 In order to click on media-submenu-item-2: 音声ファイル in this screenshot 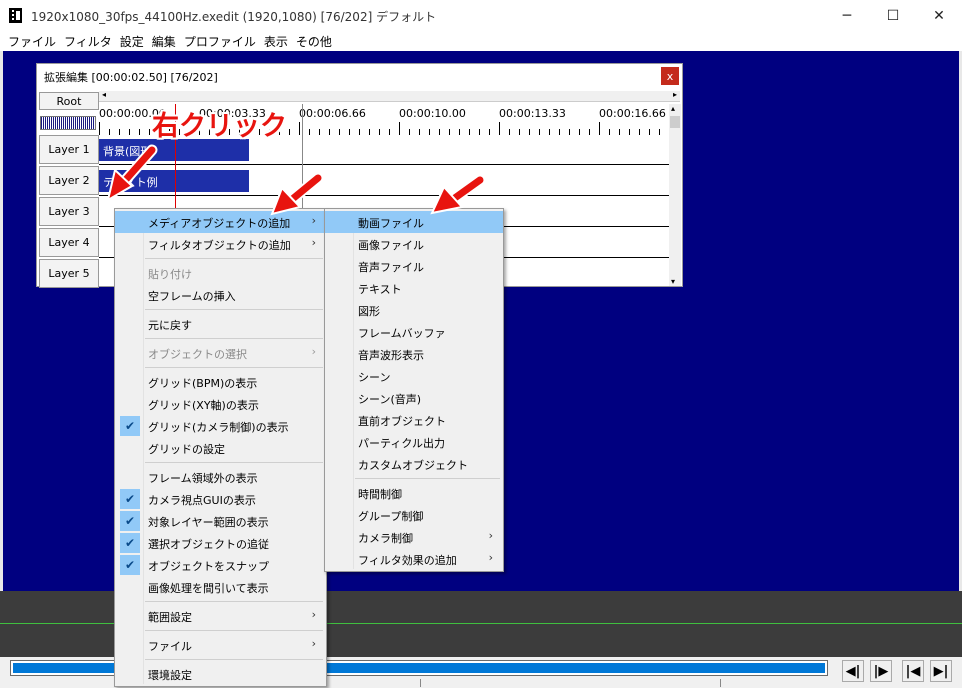, I will do `click(414, 266)`.